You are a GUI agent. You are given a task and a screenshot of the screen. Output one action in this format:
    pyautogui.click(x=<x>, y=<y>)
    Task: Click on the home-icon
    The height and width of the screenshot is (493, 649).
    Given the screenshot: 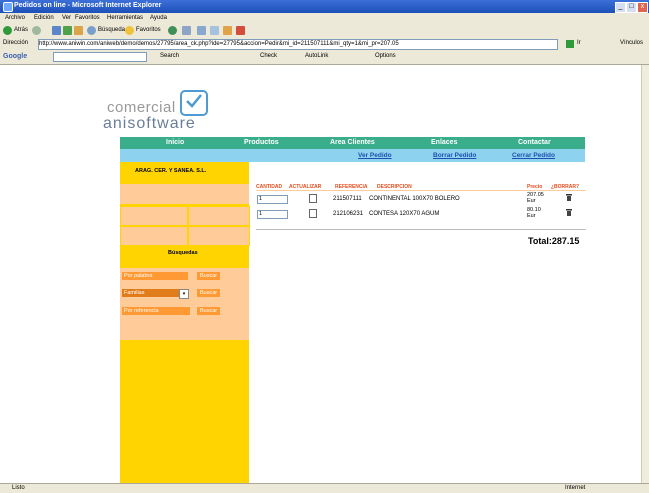 What is the action you would take?
    pyautogui.click(x=78, y=30)
    